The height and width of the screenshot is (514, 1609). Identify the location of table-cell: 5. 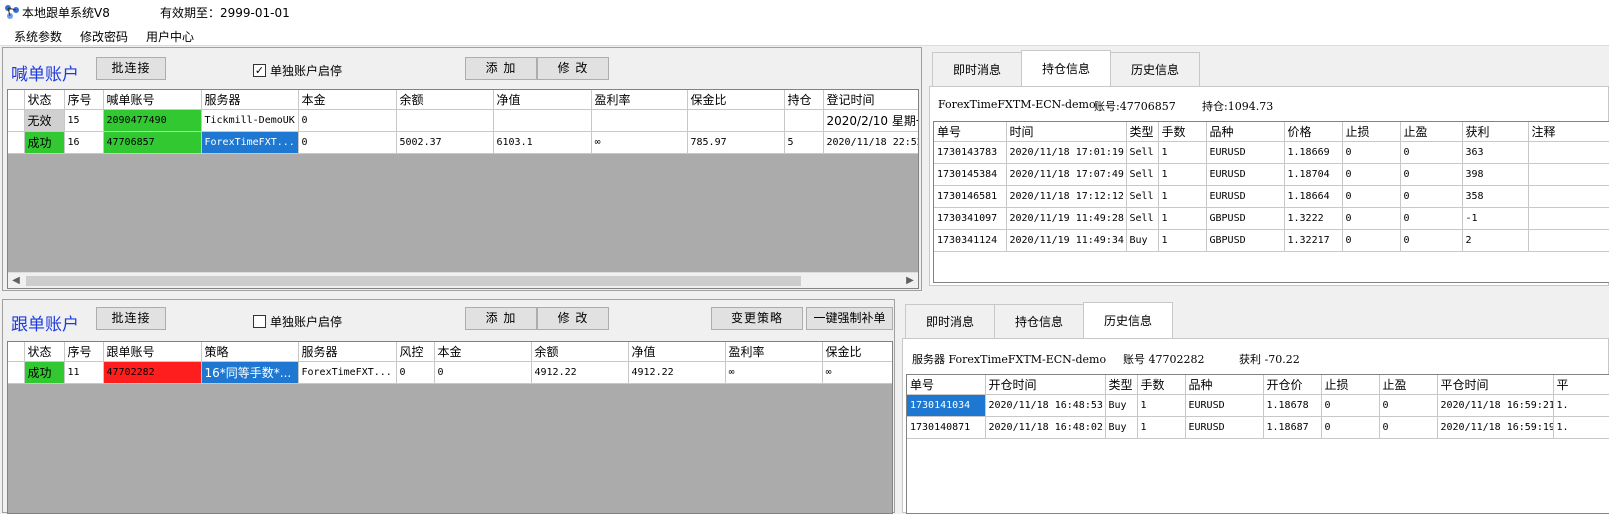
(804, 142).